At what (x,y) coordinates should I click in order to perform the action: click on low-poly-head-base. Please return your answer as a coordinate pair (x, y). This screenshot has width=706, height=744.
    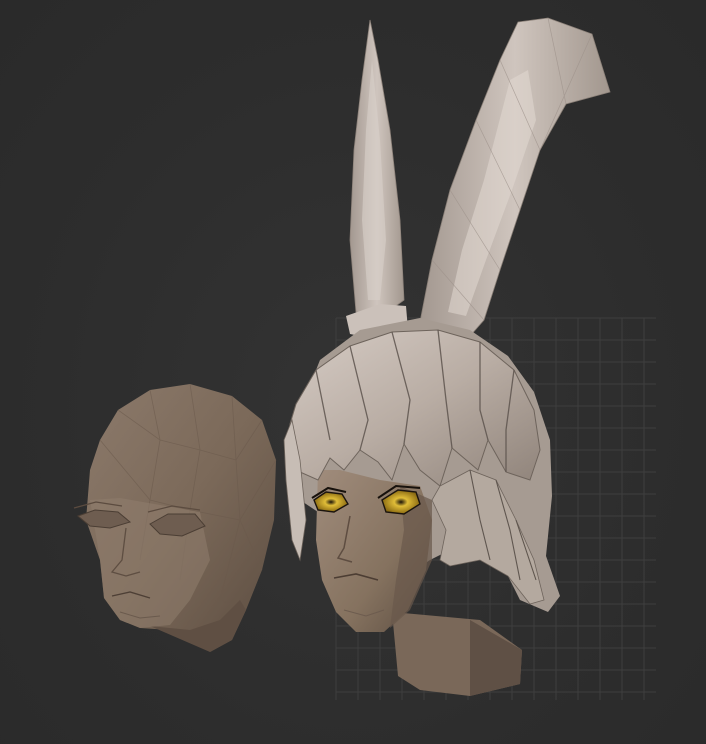
    Looking at the image, I should click on (175, 517).